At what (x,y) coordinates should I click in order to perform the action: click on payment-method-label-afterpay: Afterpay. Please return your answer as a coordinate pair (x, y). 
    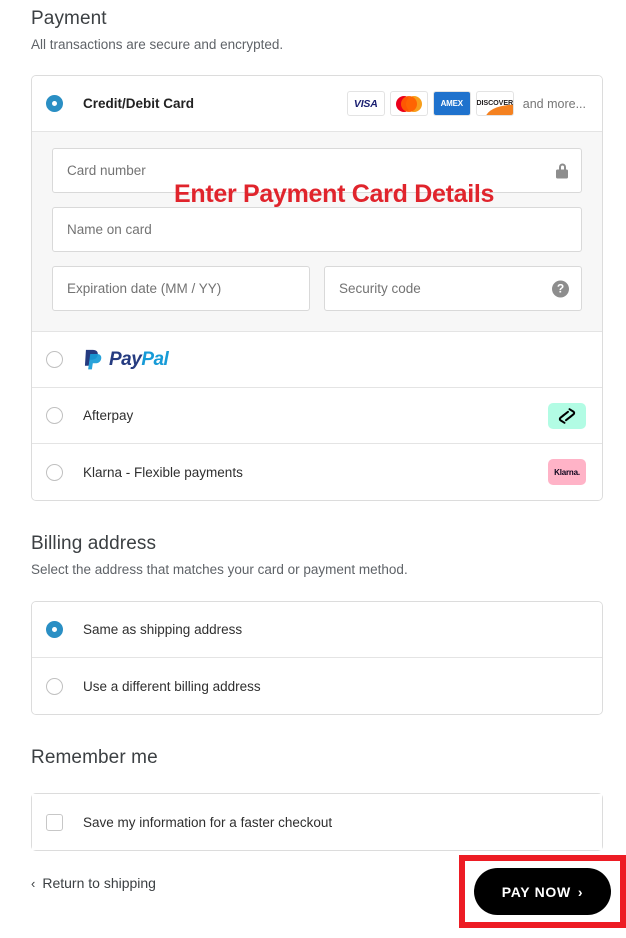
    Looking at the image, I should click on (108, 415).